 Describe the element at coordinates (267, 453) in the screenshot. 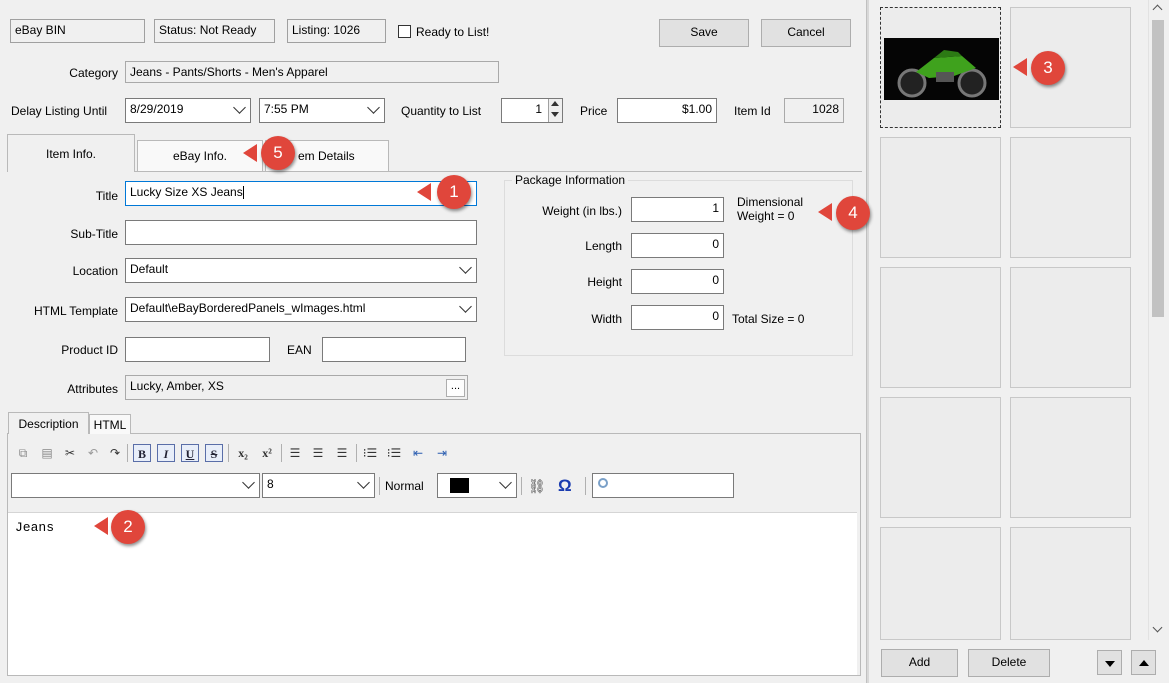

I see `superscript-icon: x²` at that location.